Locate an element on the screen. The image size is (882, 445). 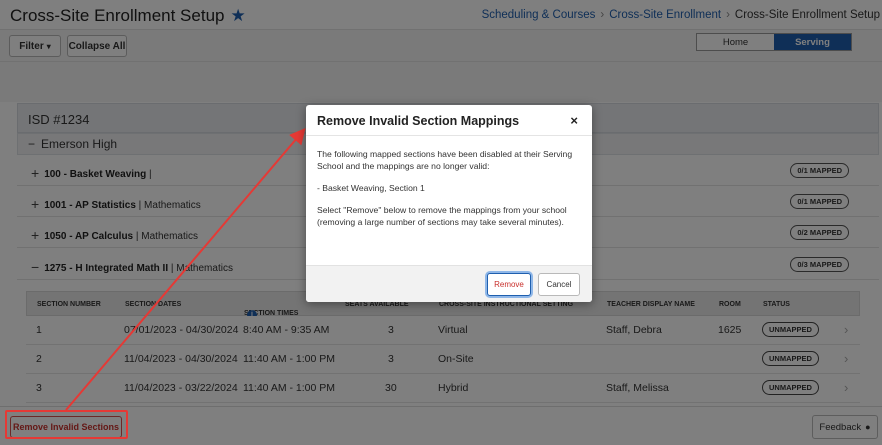
dialog-footer: Remove Cancel is located at coordinates (449, 283).